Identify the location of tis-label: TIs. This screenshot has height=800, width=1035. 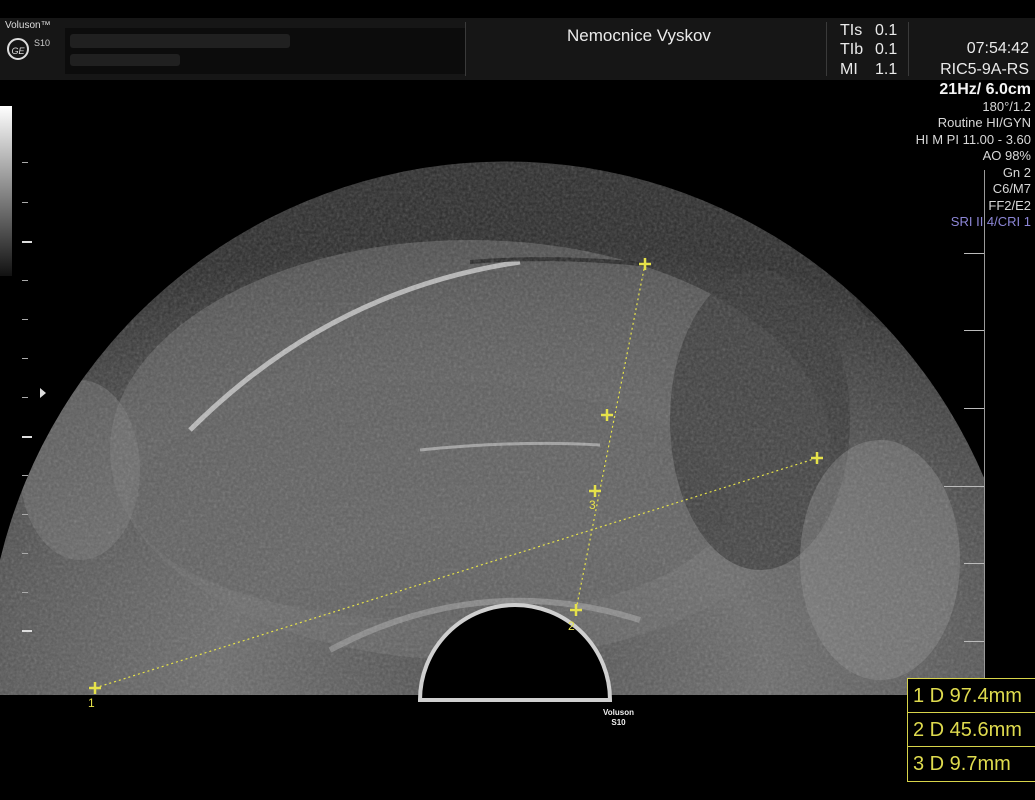
(851, 30).